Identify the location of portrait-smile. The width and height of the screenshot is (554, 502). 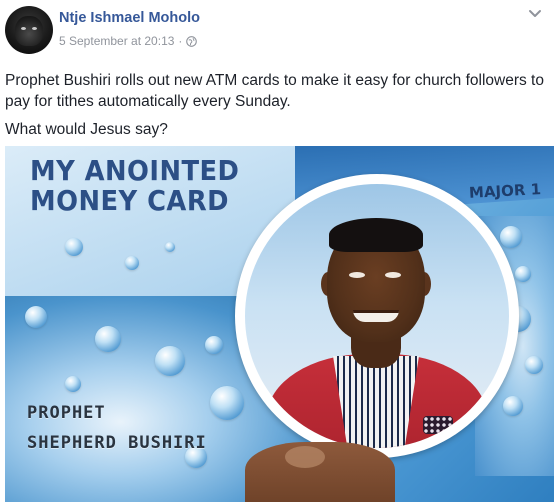
(376, 316).